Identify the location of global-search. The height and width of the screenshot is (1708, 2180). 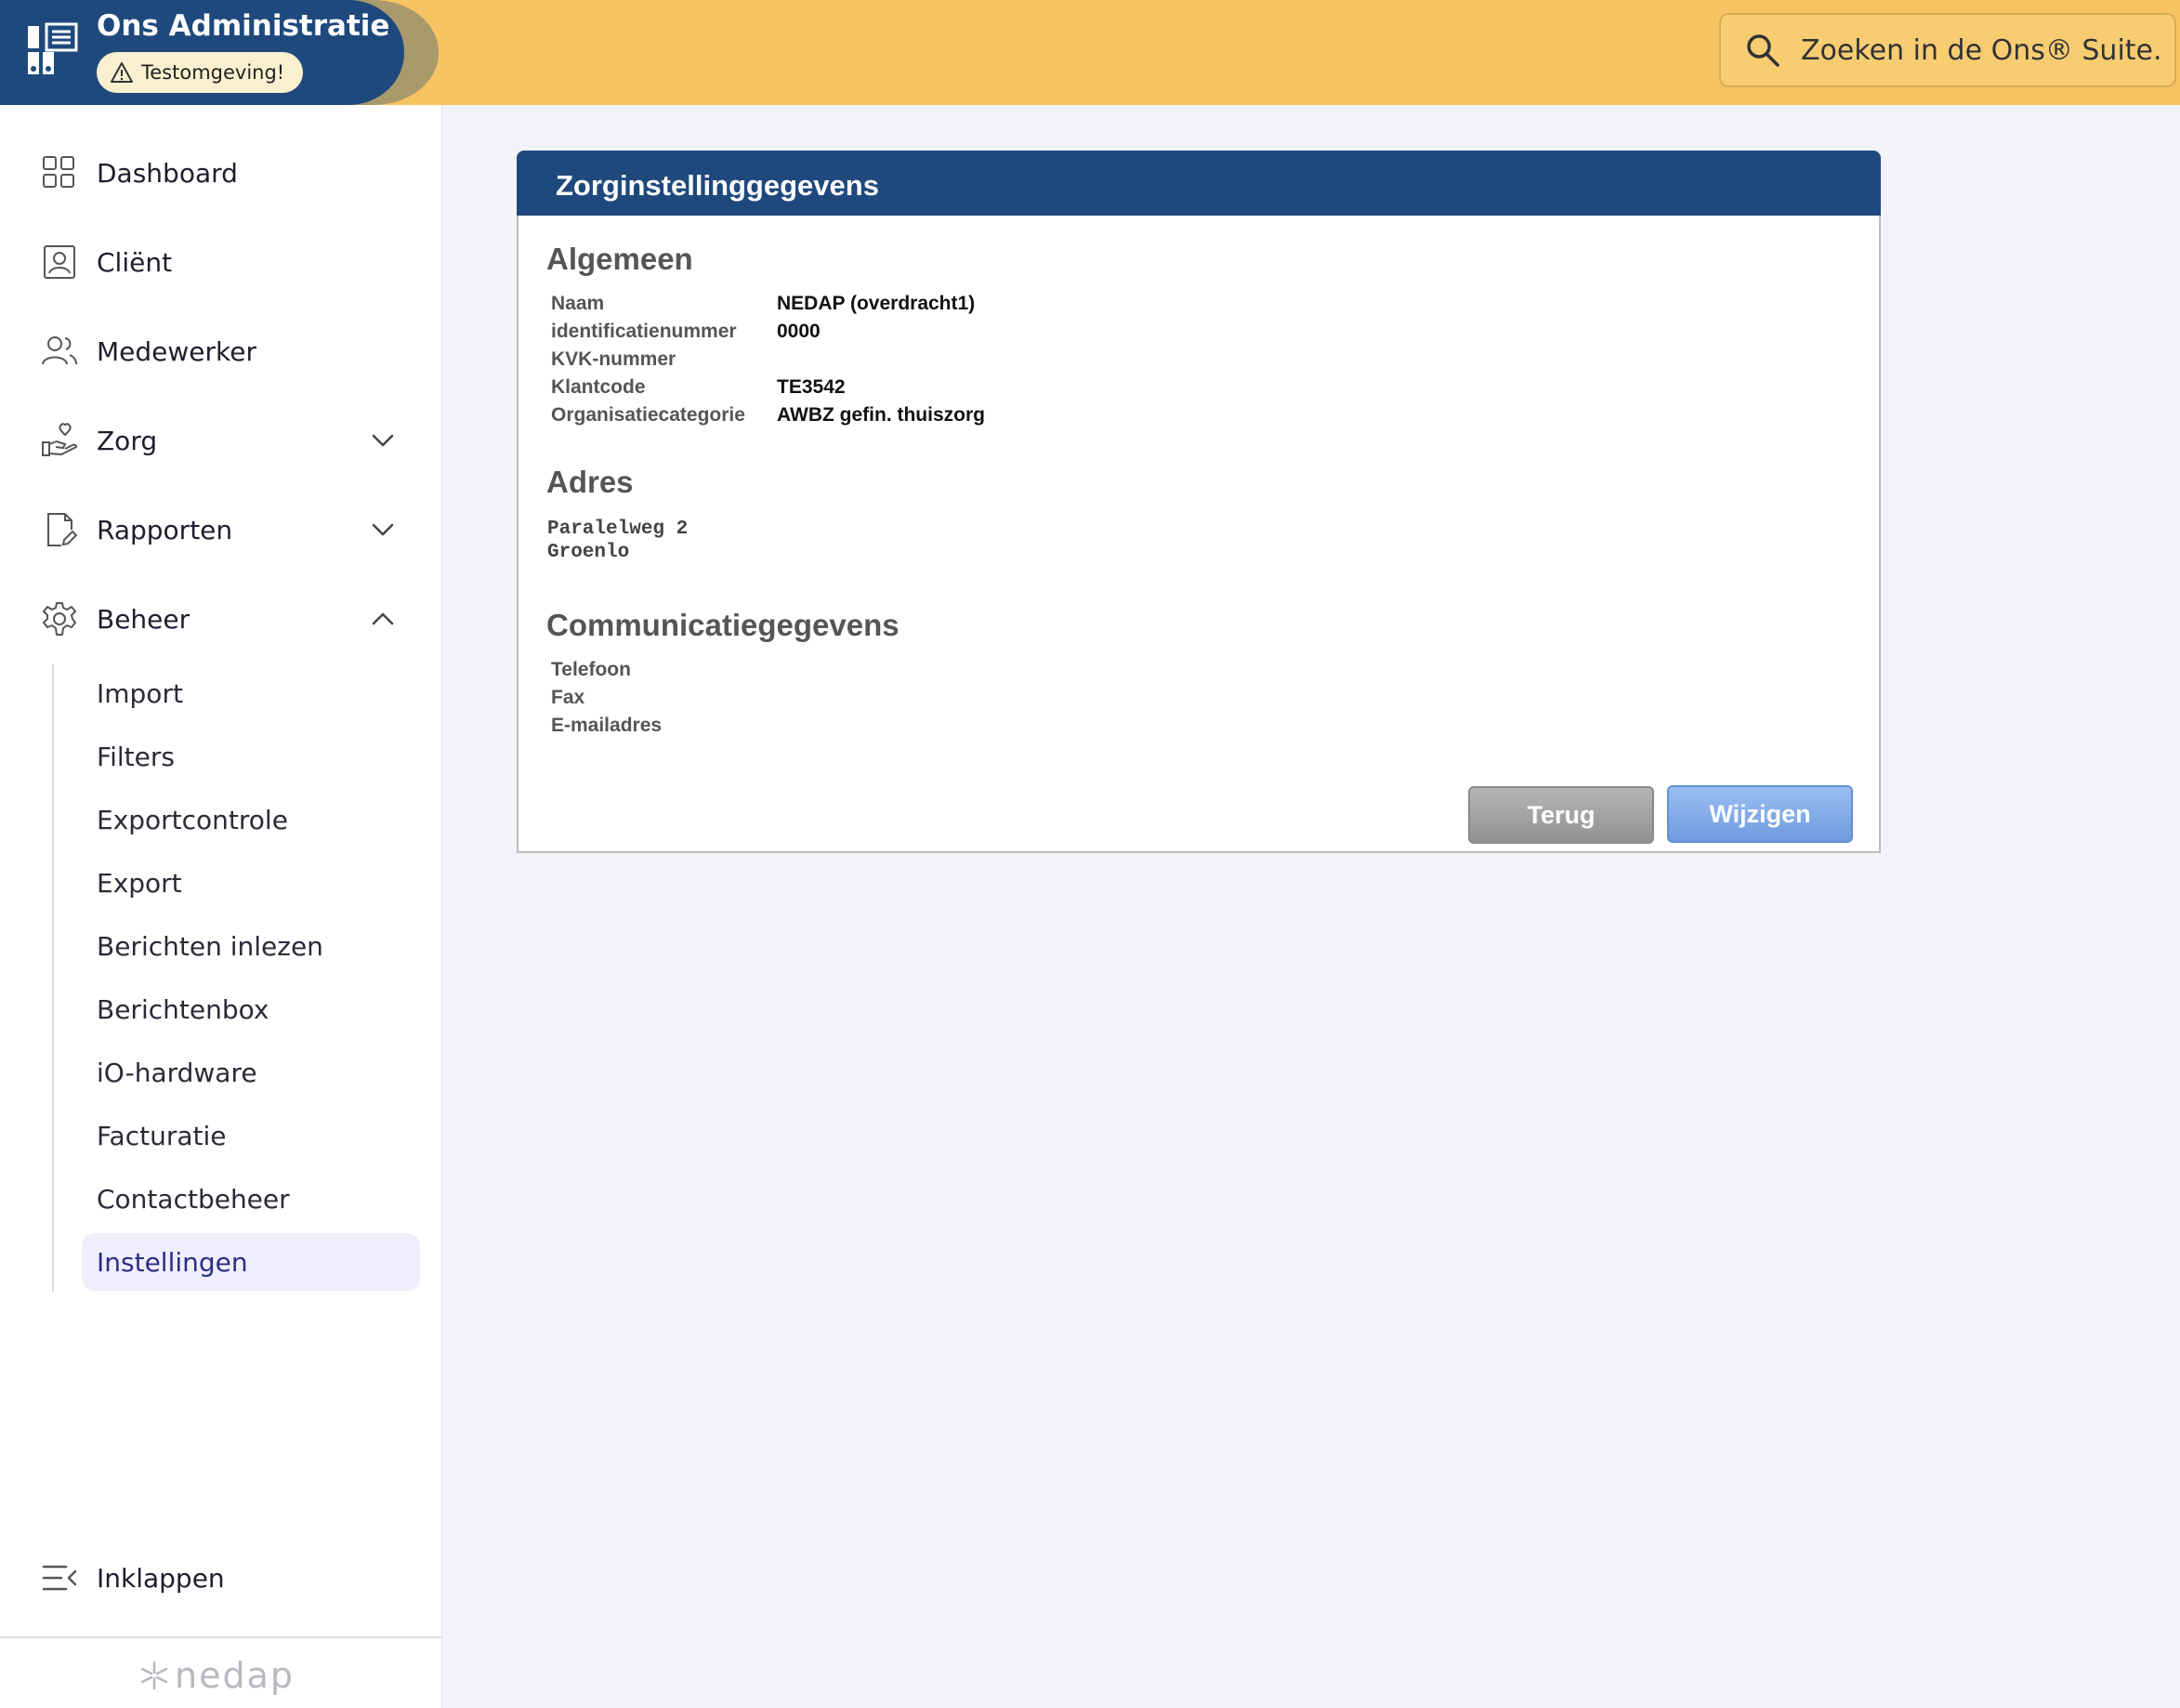
(1947, 50).